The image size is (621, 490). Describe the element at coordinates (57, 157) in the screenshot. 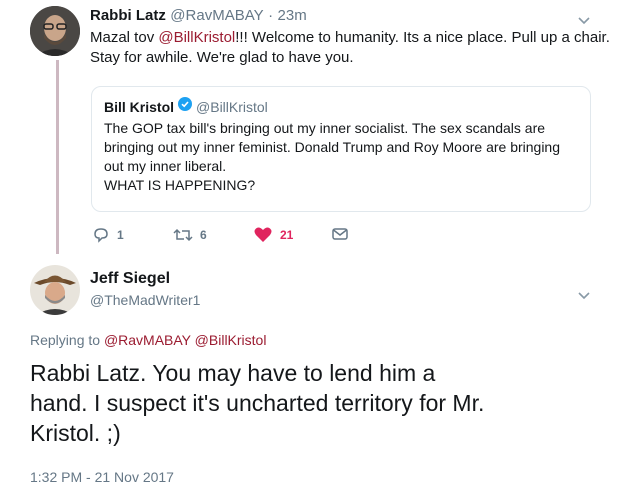

I see `thread-connector-line` at that location.